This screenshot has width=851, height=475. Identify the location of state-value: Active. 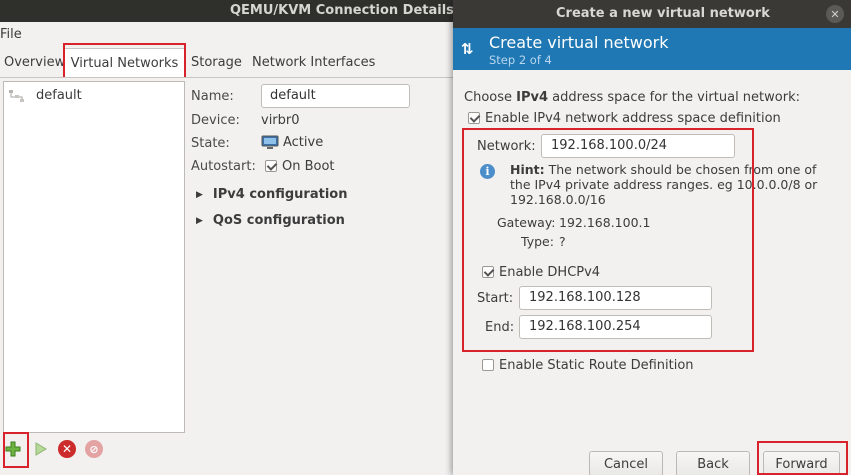
(303, 142).